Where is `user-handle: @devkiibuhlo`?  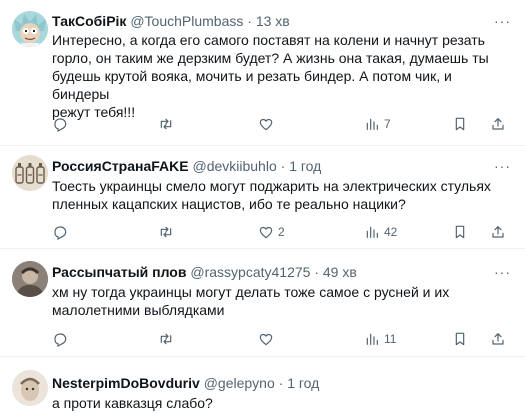
user-handle: @devkiibuhlo is located at coordinates (234, 166).